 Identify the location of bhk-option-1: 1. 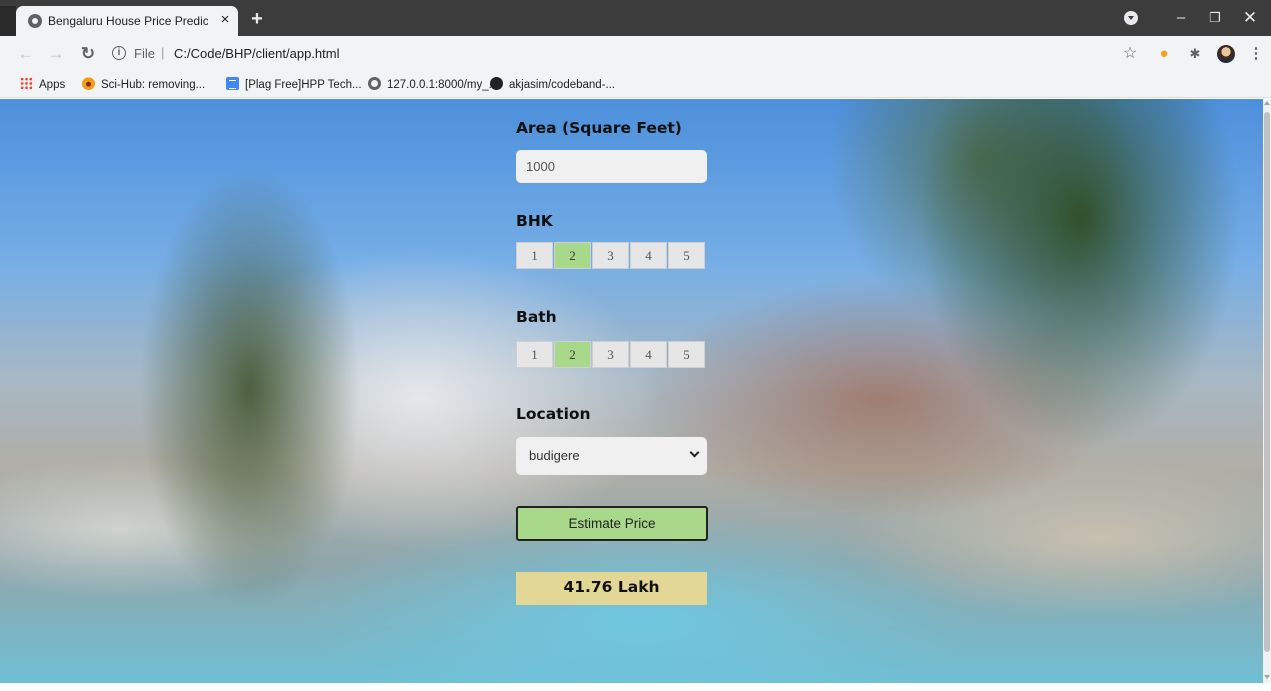
(534, 255).